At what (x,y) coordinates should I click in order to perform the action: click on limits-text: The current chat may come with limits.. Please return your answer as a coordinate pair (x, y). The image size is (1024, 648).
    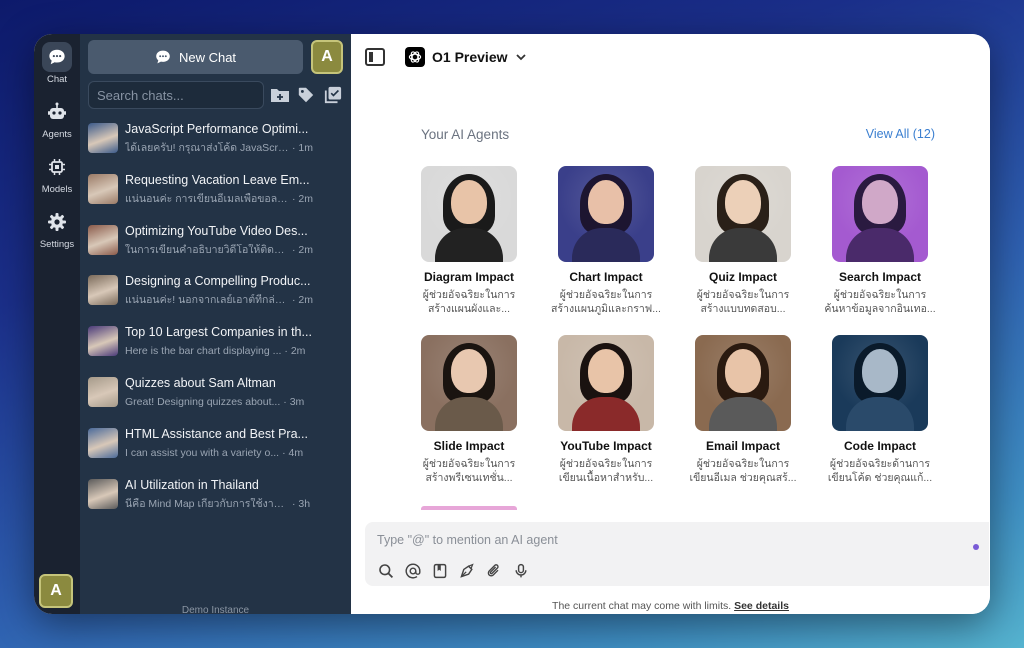
    Looking at the image, I should click on (642, 606).